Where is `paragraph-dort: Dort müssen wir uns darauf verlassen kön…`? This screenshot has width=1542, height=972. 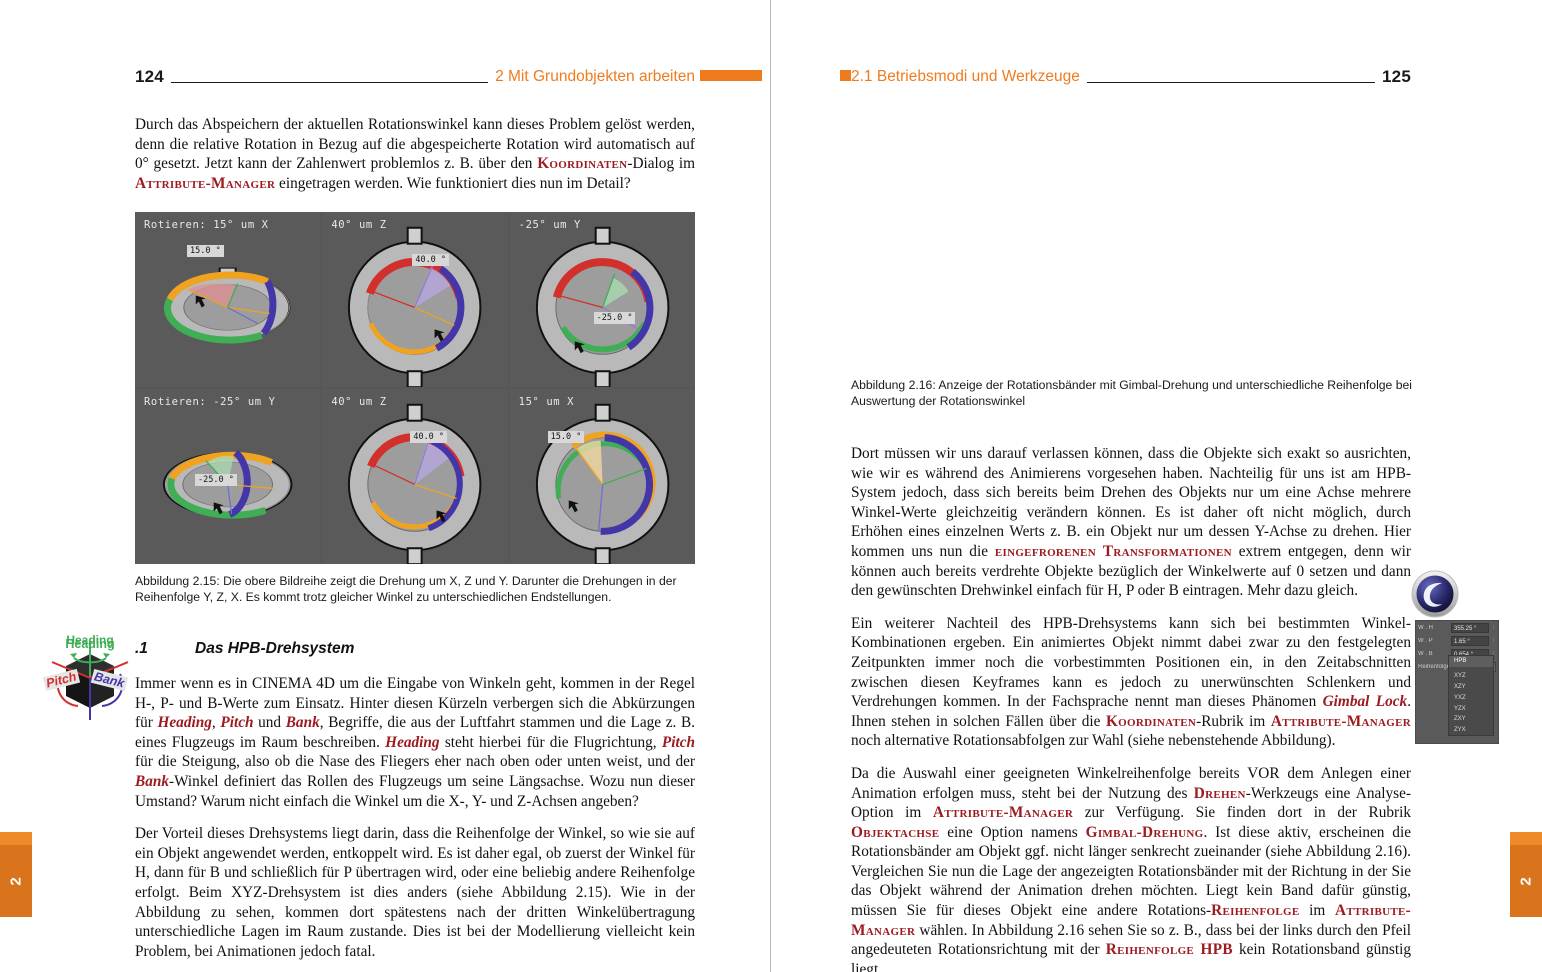
paragraph-dort: Dort müssen wir uns darauf verlassen kön… is located at coordinates (1131, 522).